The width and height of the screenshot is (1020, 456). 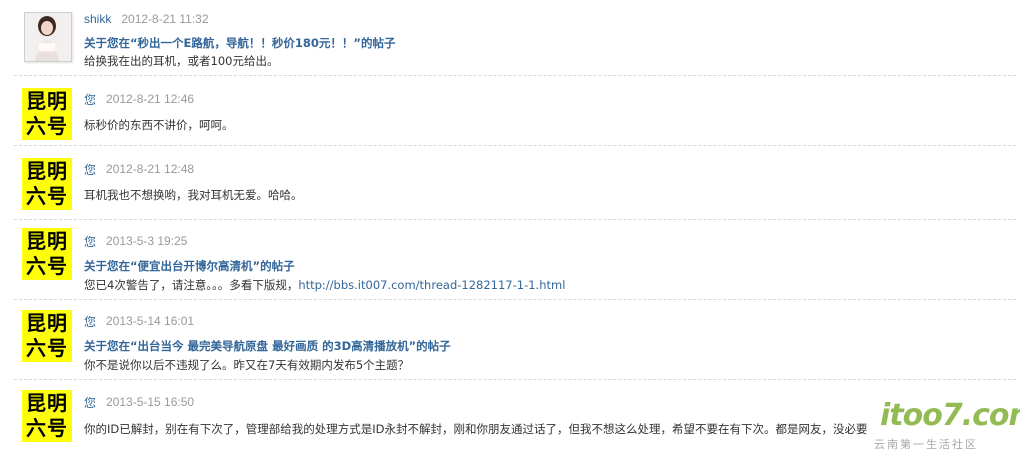 I want to click on message-subject: 关于您在“便宜出台开博尔高清机”的帖子, so click(x=189, y=266).